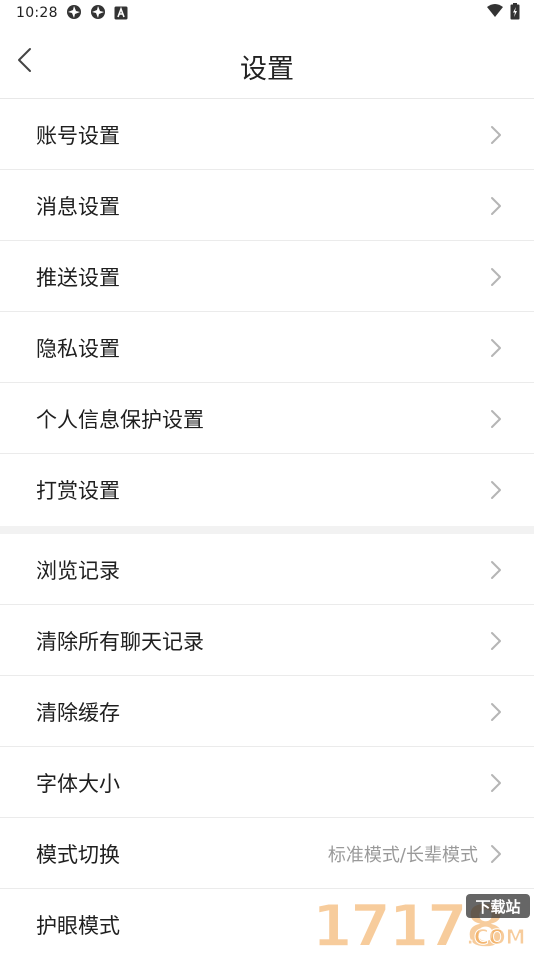 Image resolution: width=534 pixels, height=960 pixels. Describe the element at coordinates (78, 348) in the screenshot. I see `settings-item-label: 隐私设置` at that location.